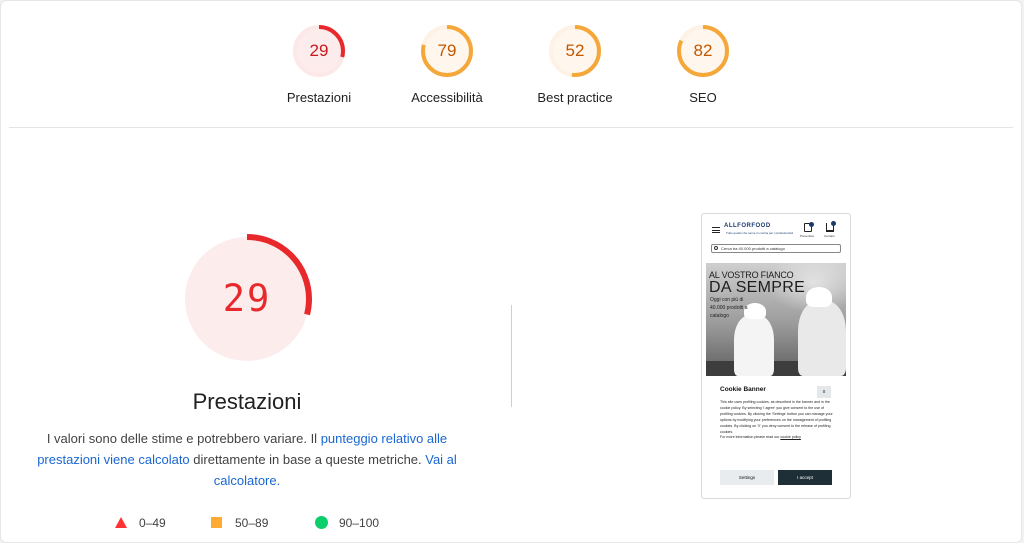 This screenshot has width=1024, height=543. What do you see at coordinates (757, 287) in the screenshot?
I see `hero-line-2: DA SEMPRE` at bounding box center [757, 287].